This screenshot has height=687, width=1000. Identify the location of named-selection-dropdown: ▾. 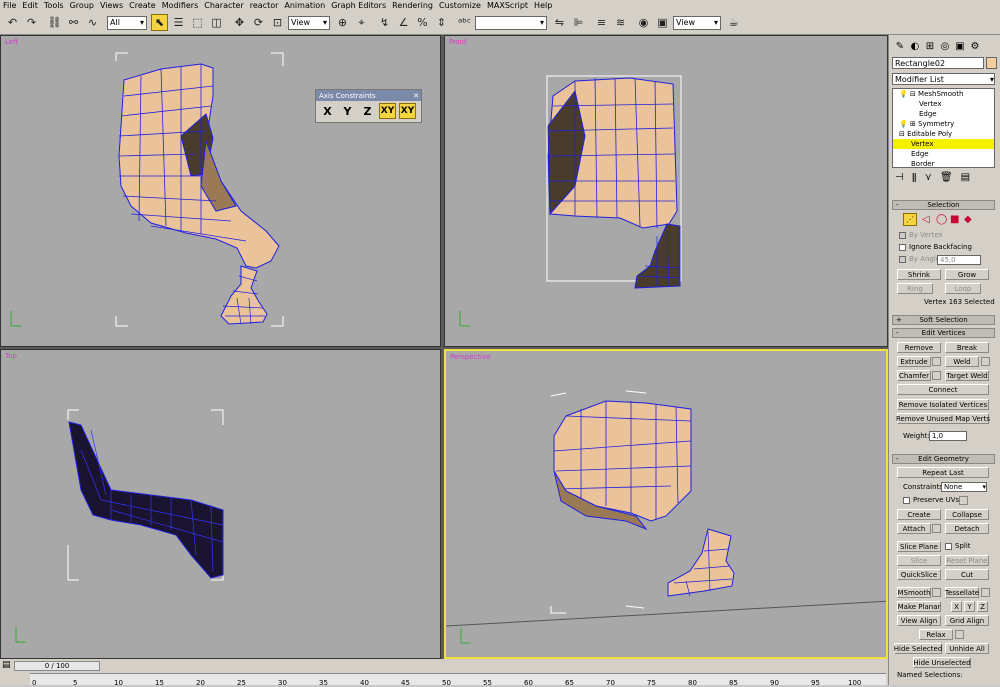
(511, 22).